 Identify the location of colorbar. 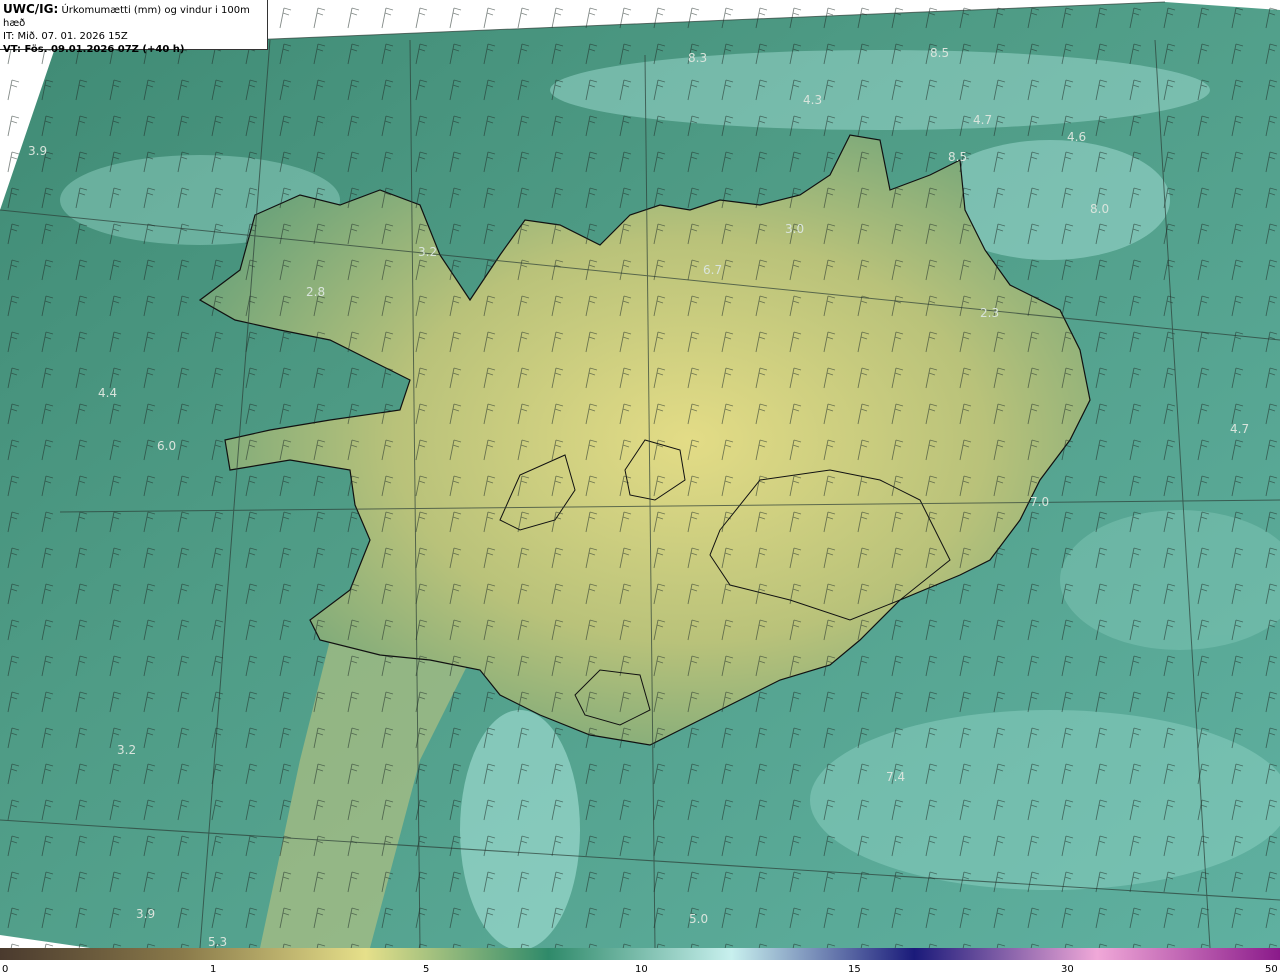
(640, 954).